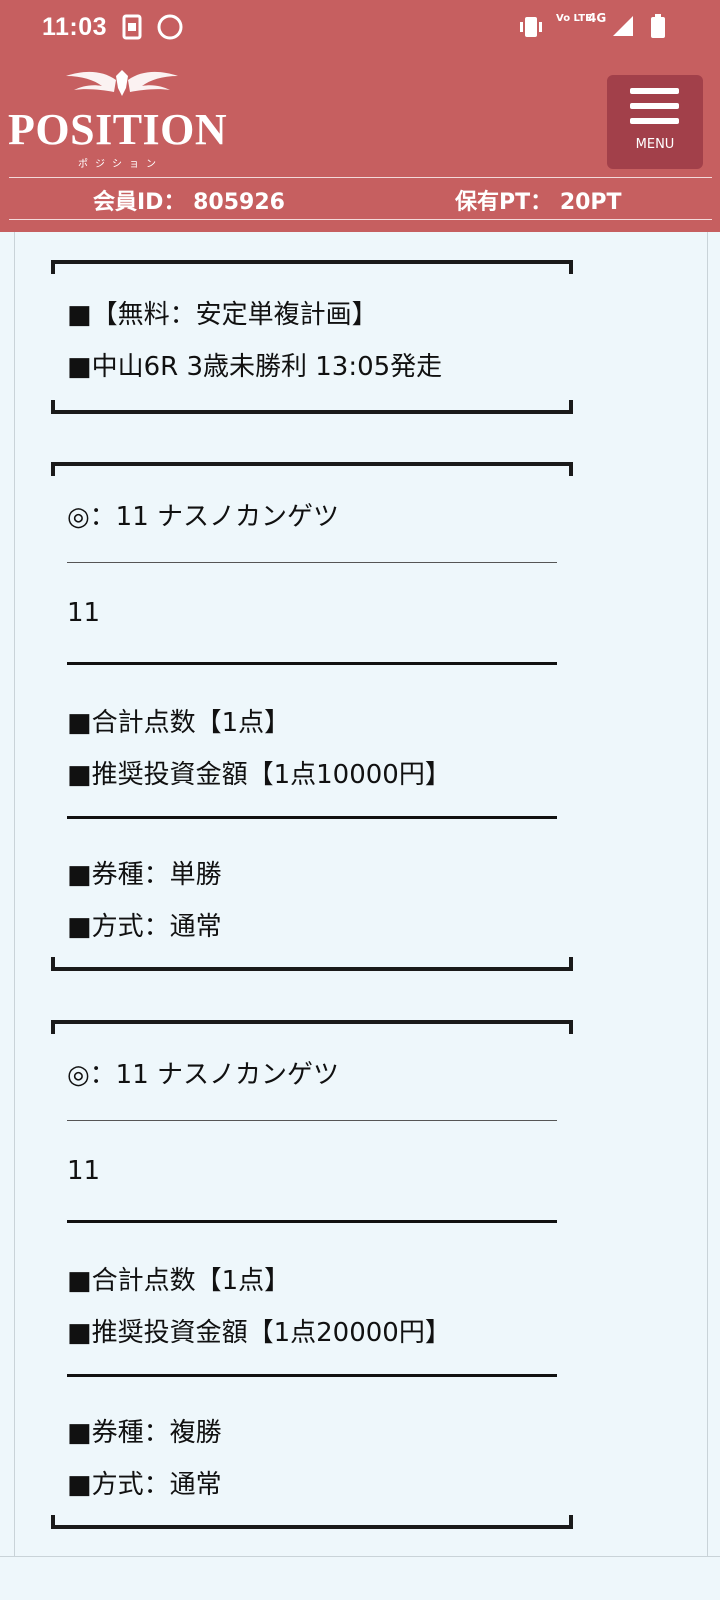  What do you see at coordinates (360, 219) in the screenshot?
I see `header-divider` at bounding box center [360, 219].